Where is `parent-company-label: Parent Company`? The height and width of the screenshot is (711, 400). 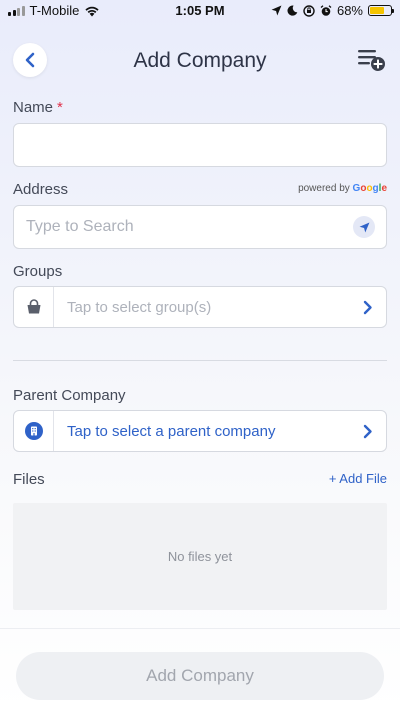
parent-company-label: Parent Company is located at coordinates (69, 395).